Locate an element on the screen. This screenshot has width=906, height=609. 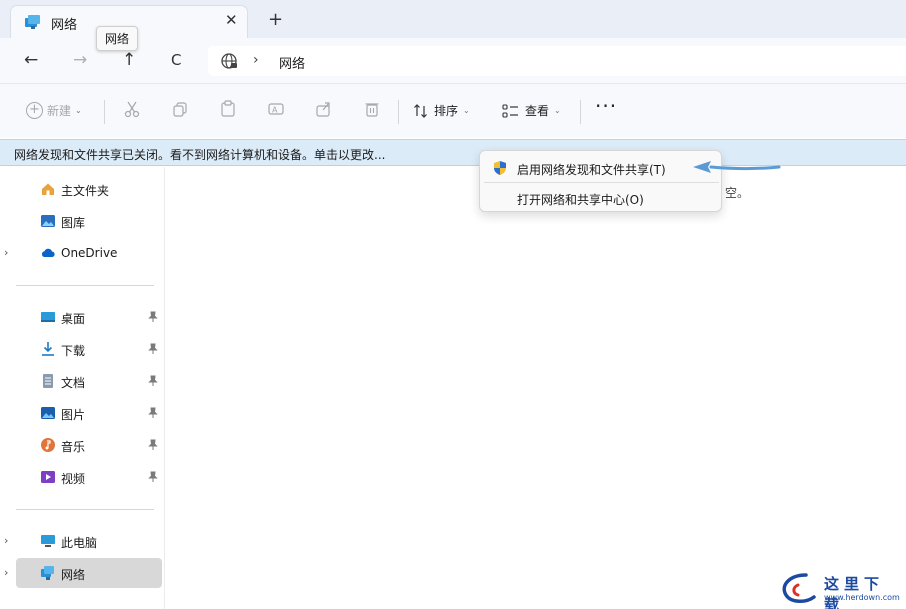
more-options-button: ··· is located at coordinates (606, 106).